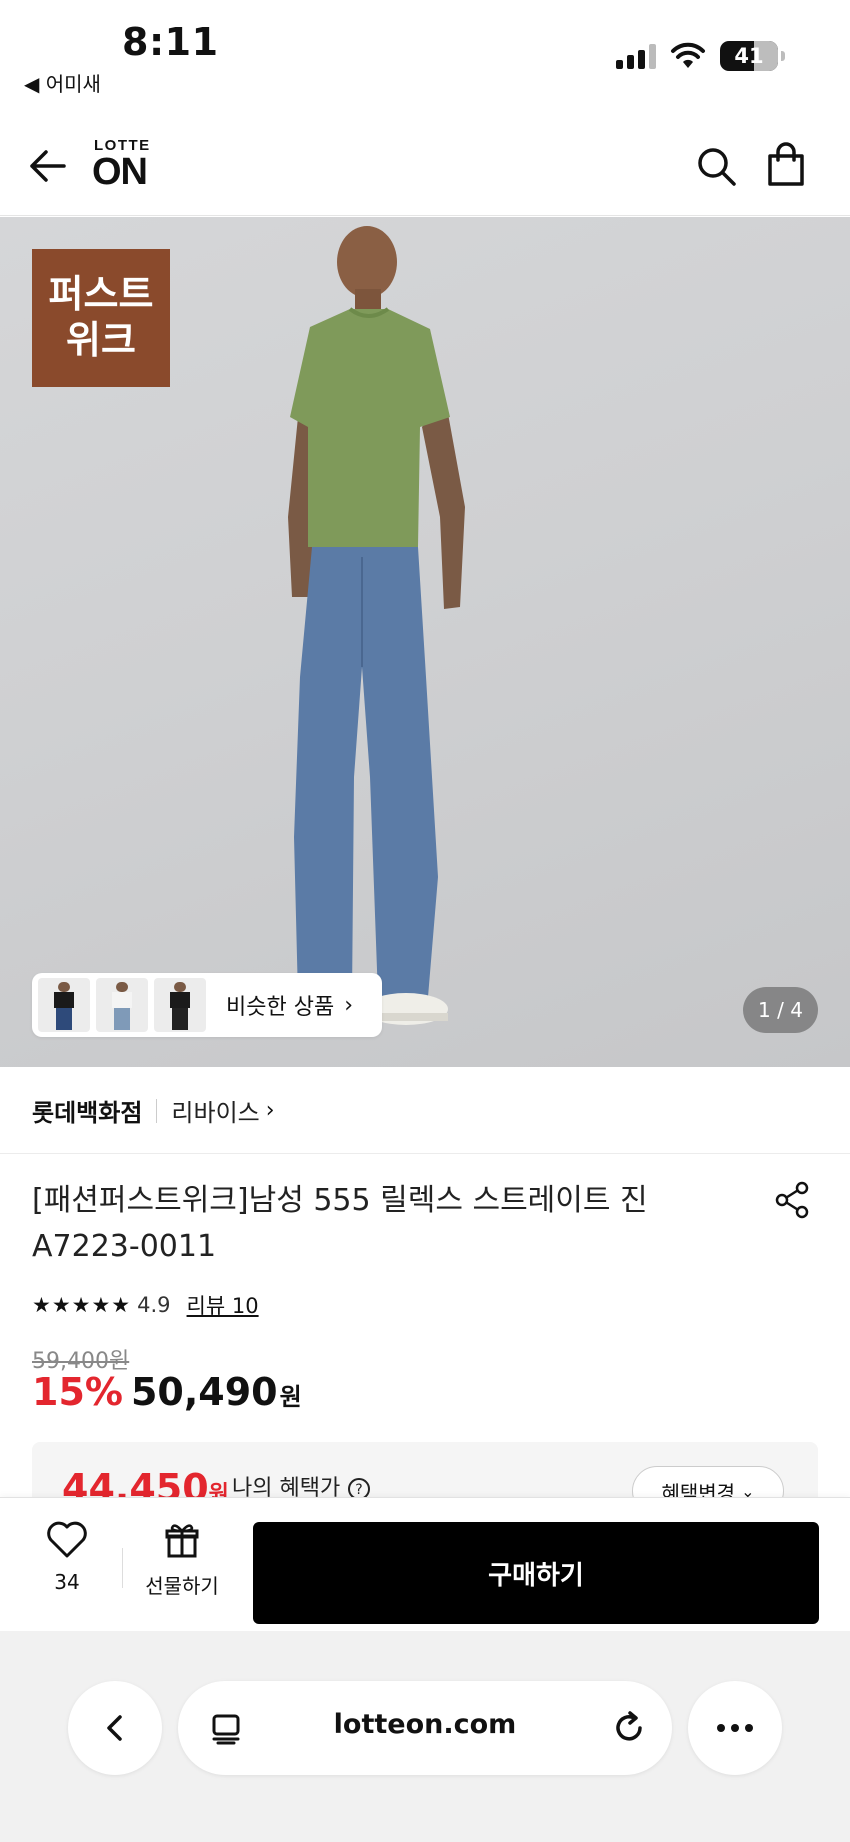  I want to click on badge-line1: 퍼스트, so click(101, 294).